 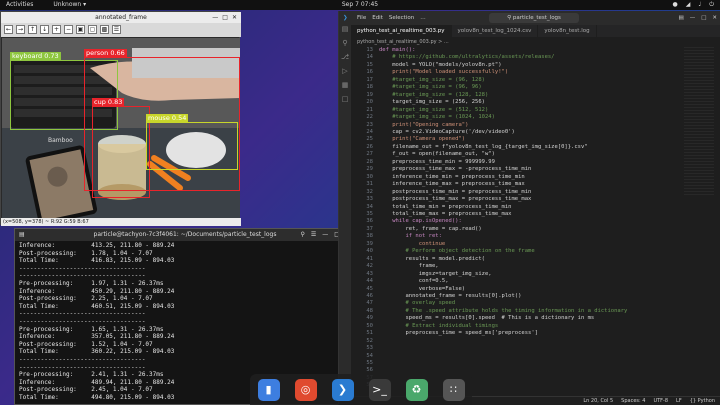 What do you see at coordinates (416, 389) in the screenshot?
I see `trash-icon: ♻` at bounding box center [416, 389].